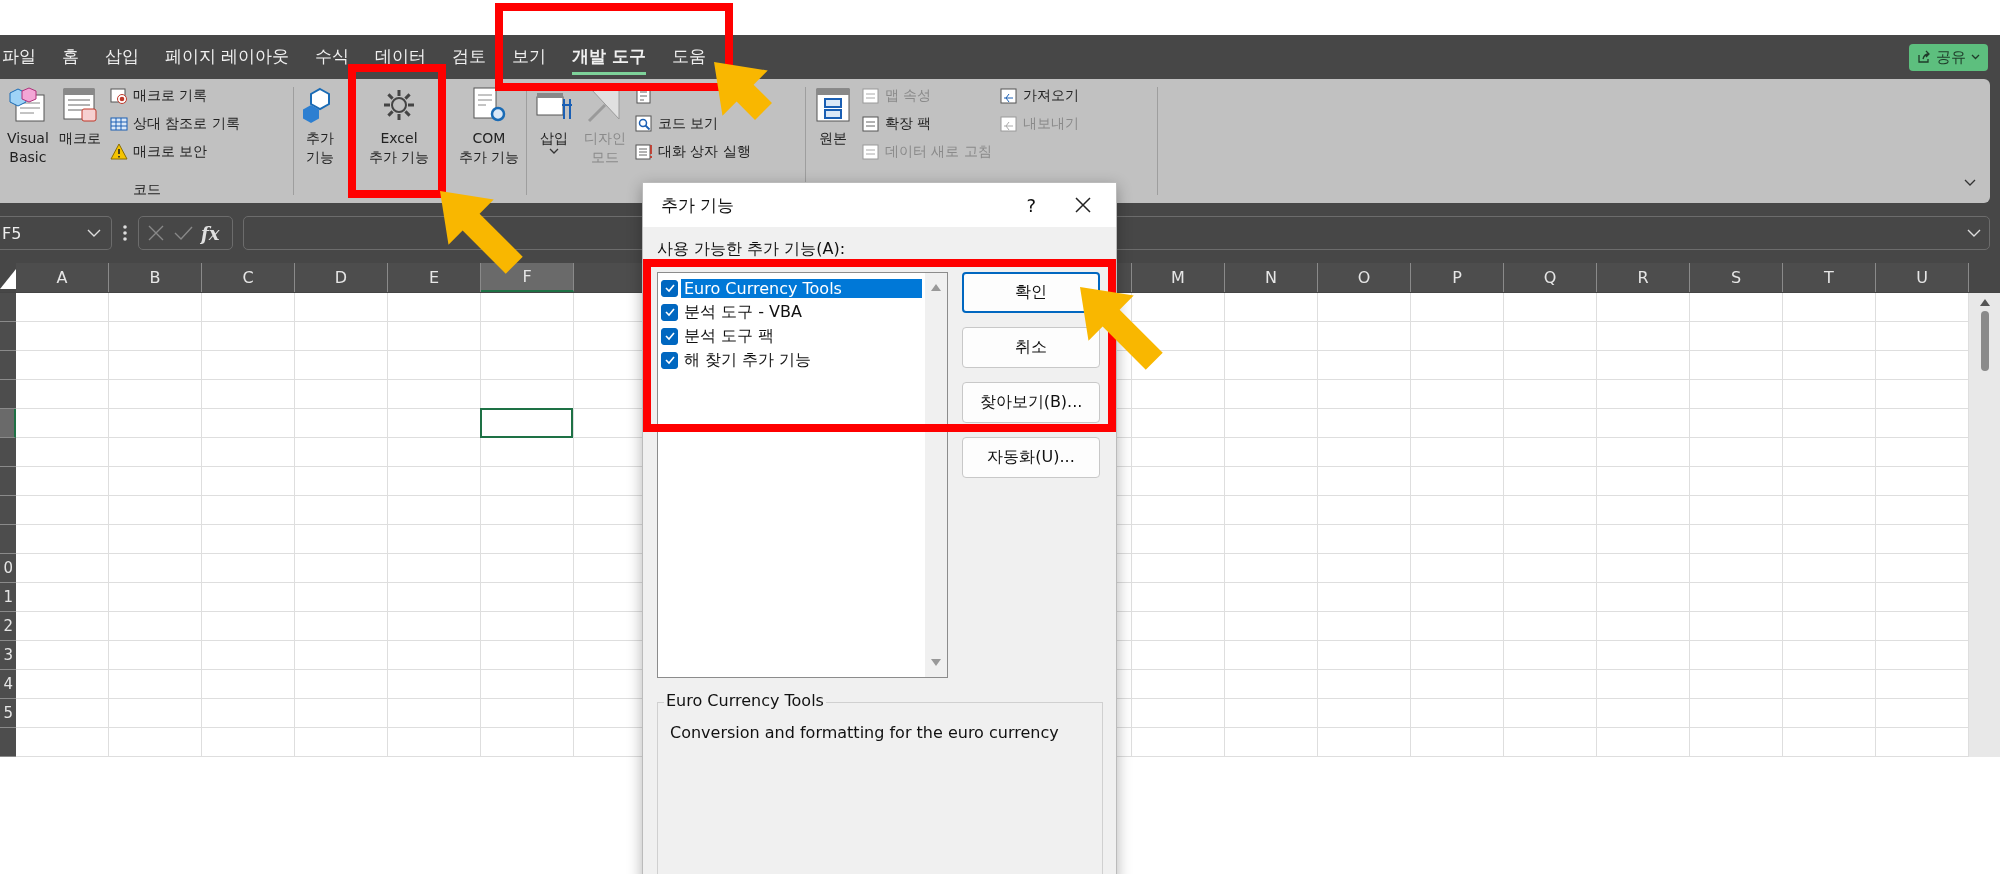 The width and height of the screenshot is (2000, 874). Describe the element at coordinates (1924, 57) in the screenshot. I see `share-icon` at that location.